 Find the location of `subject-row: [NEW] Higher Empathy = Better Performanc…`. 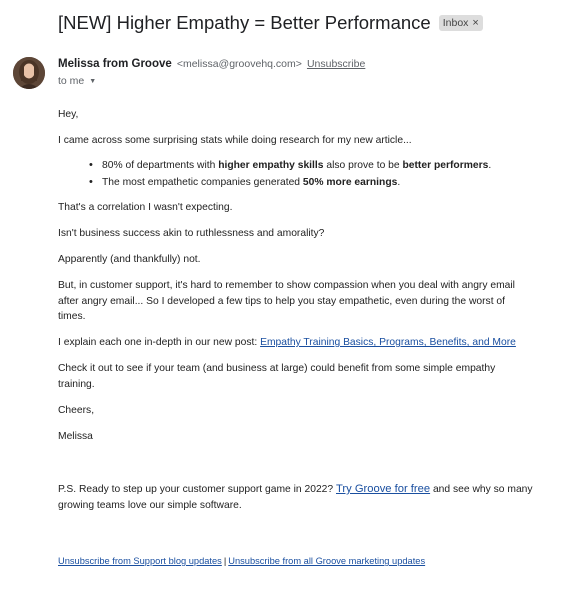

subject-row: [NEW] Higher Empathy = Better Performanc… is located at coordinates (270, 23).